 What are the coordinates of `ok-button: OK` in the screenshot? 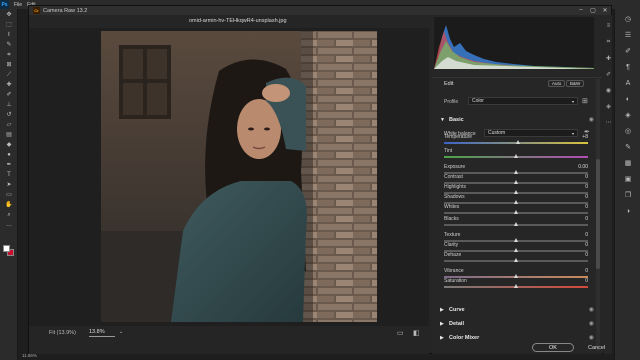 It's located at (553, 347).